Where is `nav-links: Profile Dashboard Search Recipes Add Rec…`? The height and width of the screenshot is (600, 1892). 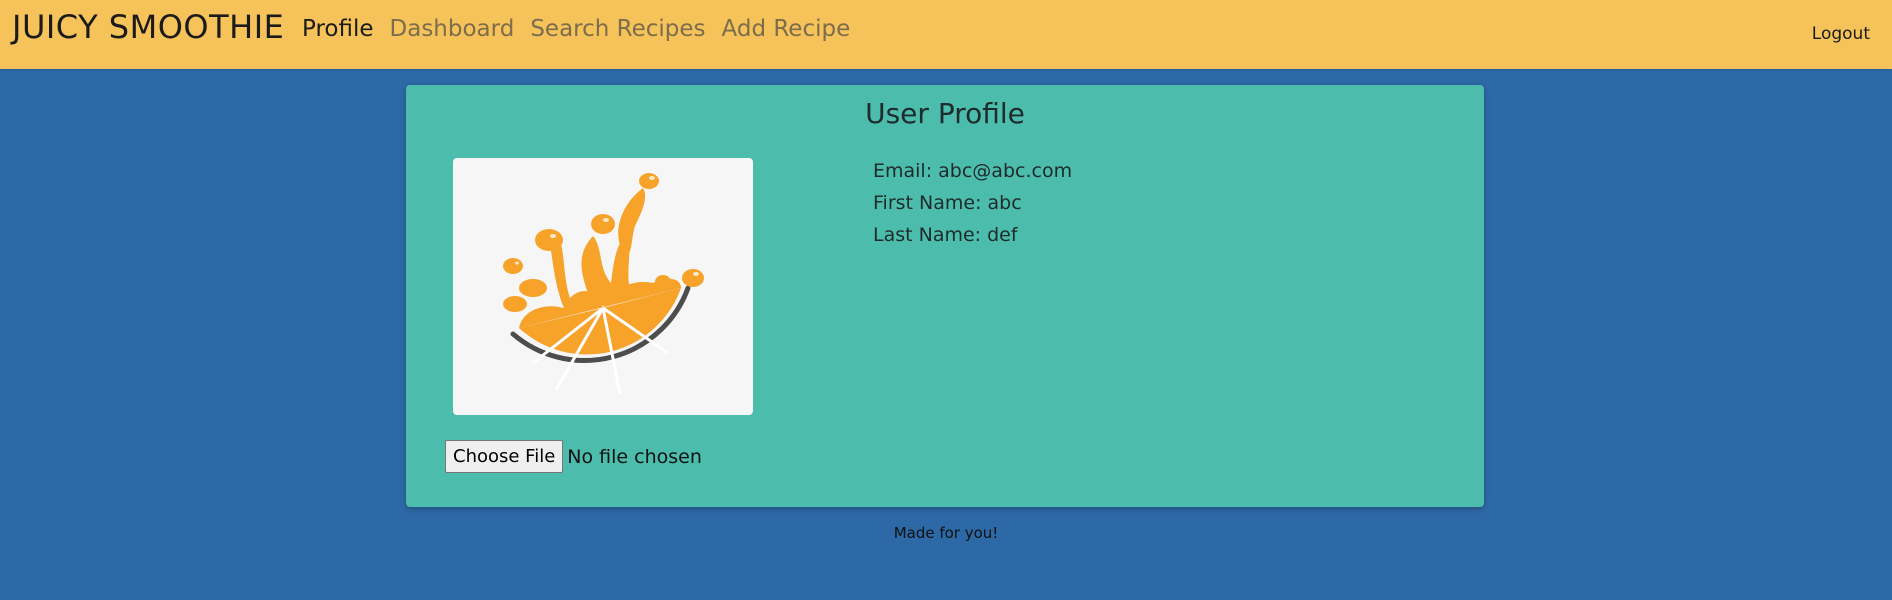 nav-links: Profile Dashboard Search Recipes Add Rec… is located at coordinates (576, 29).